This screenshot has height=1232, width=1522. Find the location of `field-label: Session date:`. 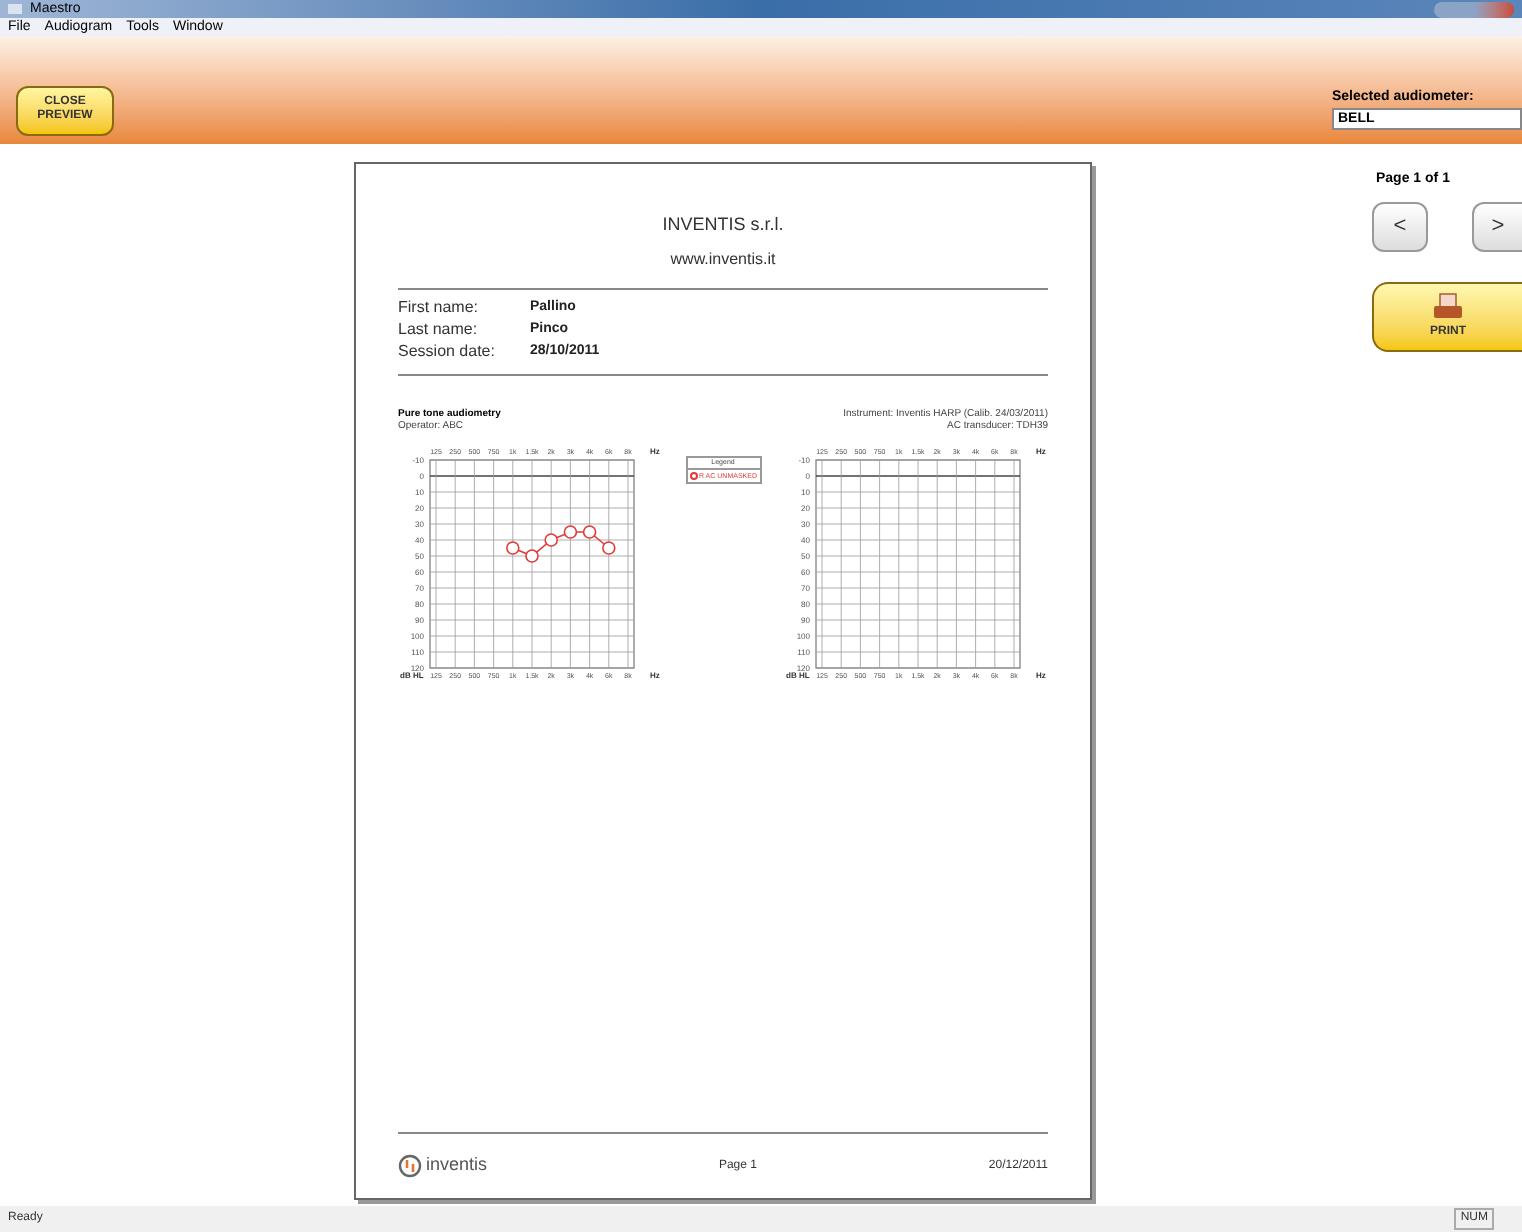

field-label: Session date: is located at coordinates (447, 352).